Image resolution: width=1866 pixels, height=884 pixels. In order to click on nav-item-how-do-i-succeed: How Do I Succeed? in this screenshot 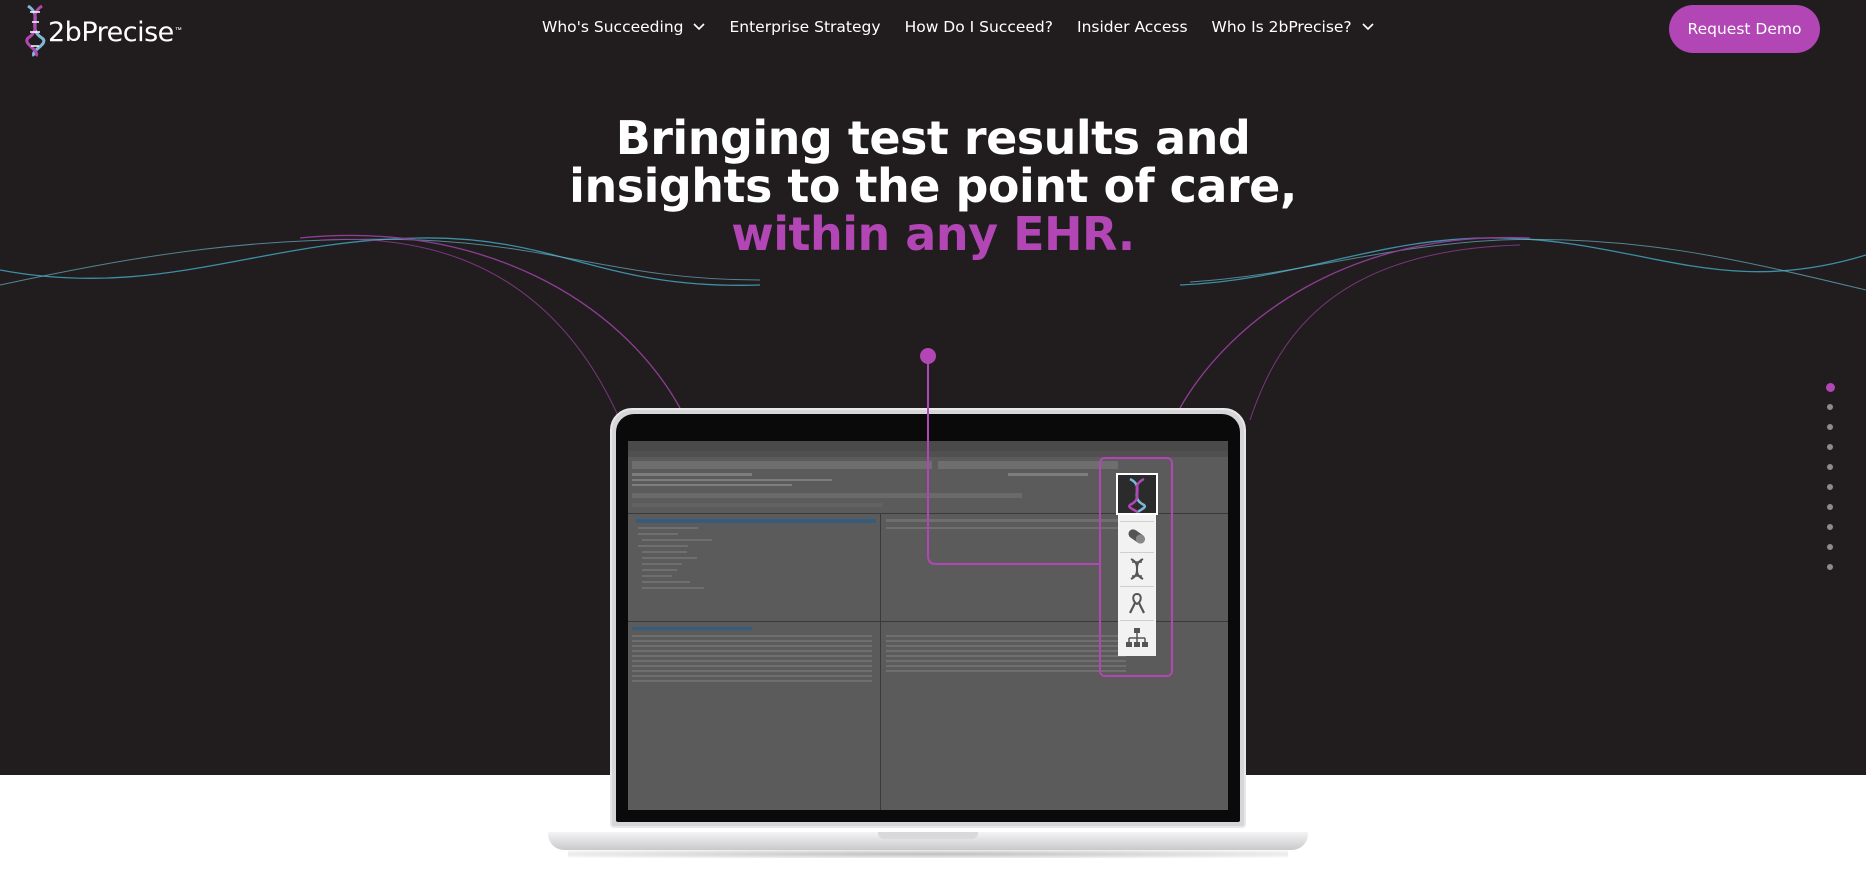, I will do `click(979, 27)`.